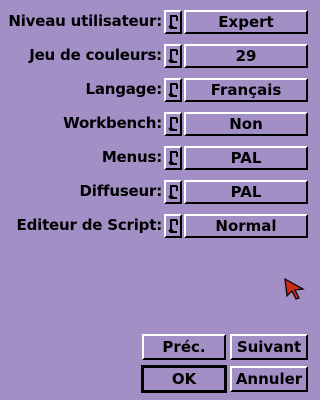 This screenshot has height=400, width=320. What do you see at coordinates (184, 379) in the screenshot?
I see `ok-button: OK` at bounding box center [184, 379].